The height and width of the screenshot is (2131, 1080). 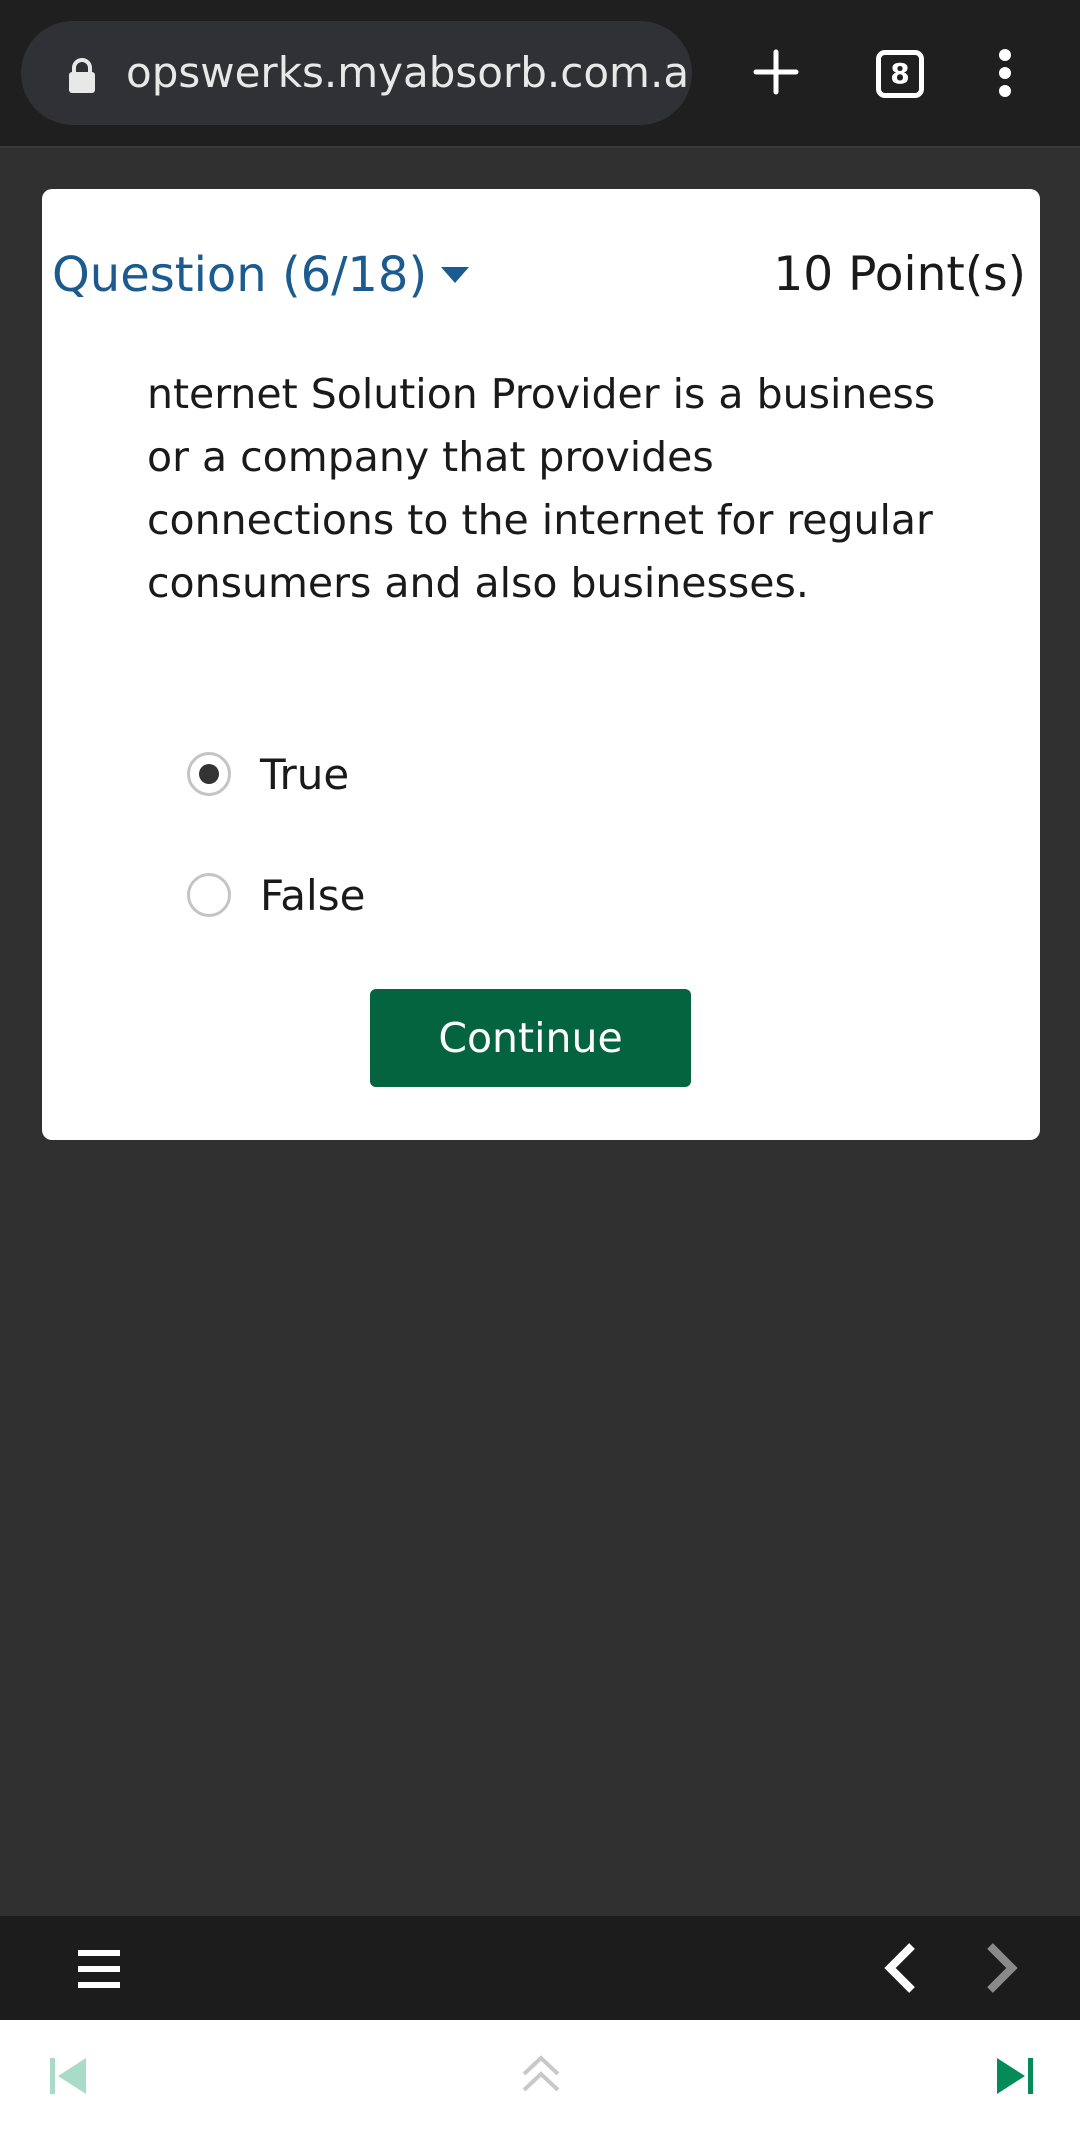 I want to click on new-tab-icon, so click(x=776, y=72).